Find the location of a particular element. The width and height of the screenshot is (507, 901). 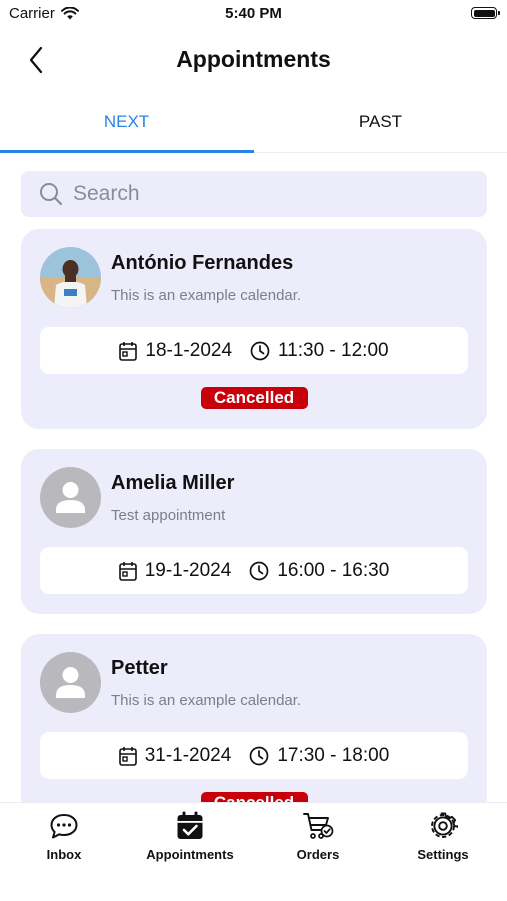

nav-label: Orders is located at coordinates (318, 854).